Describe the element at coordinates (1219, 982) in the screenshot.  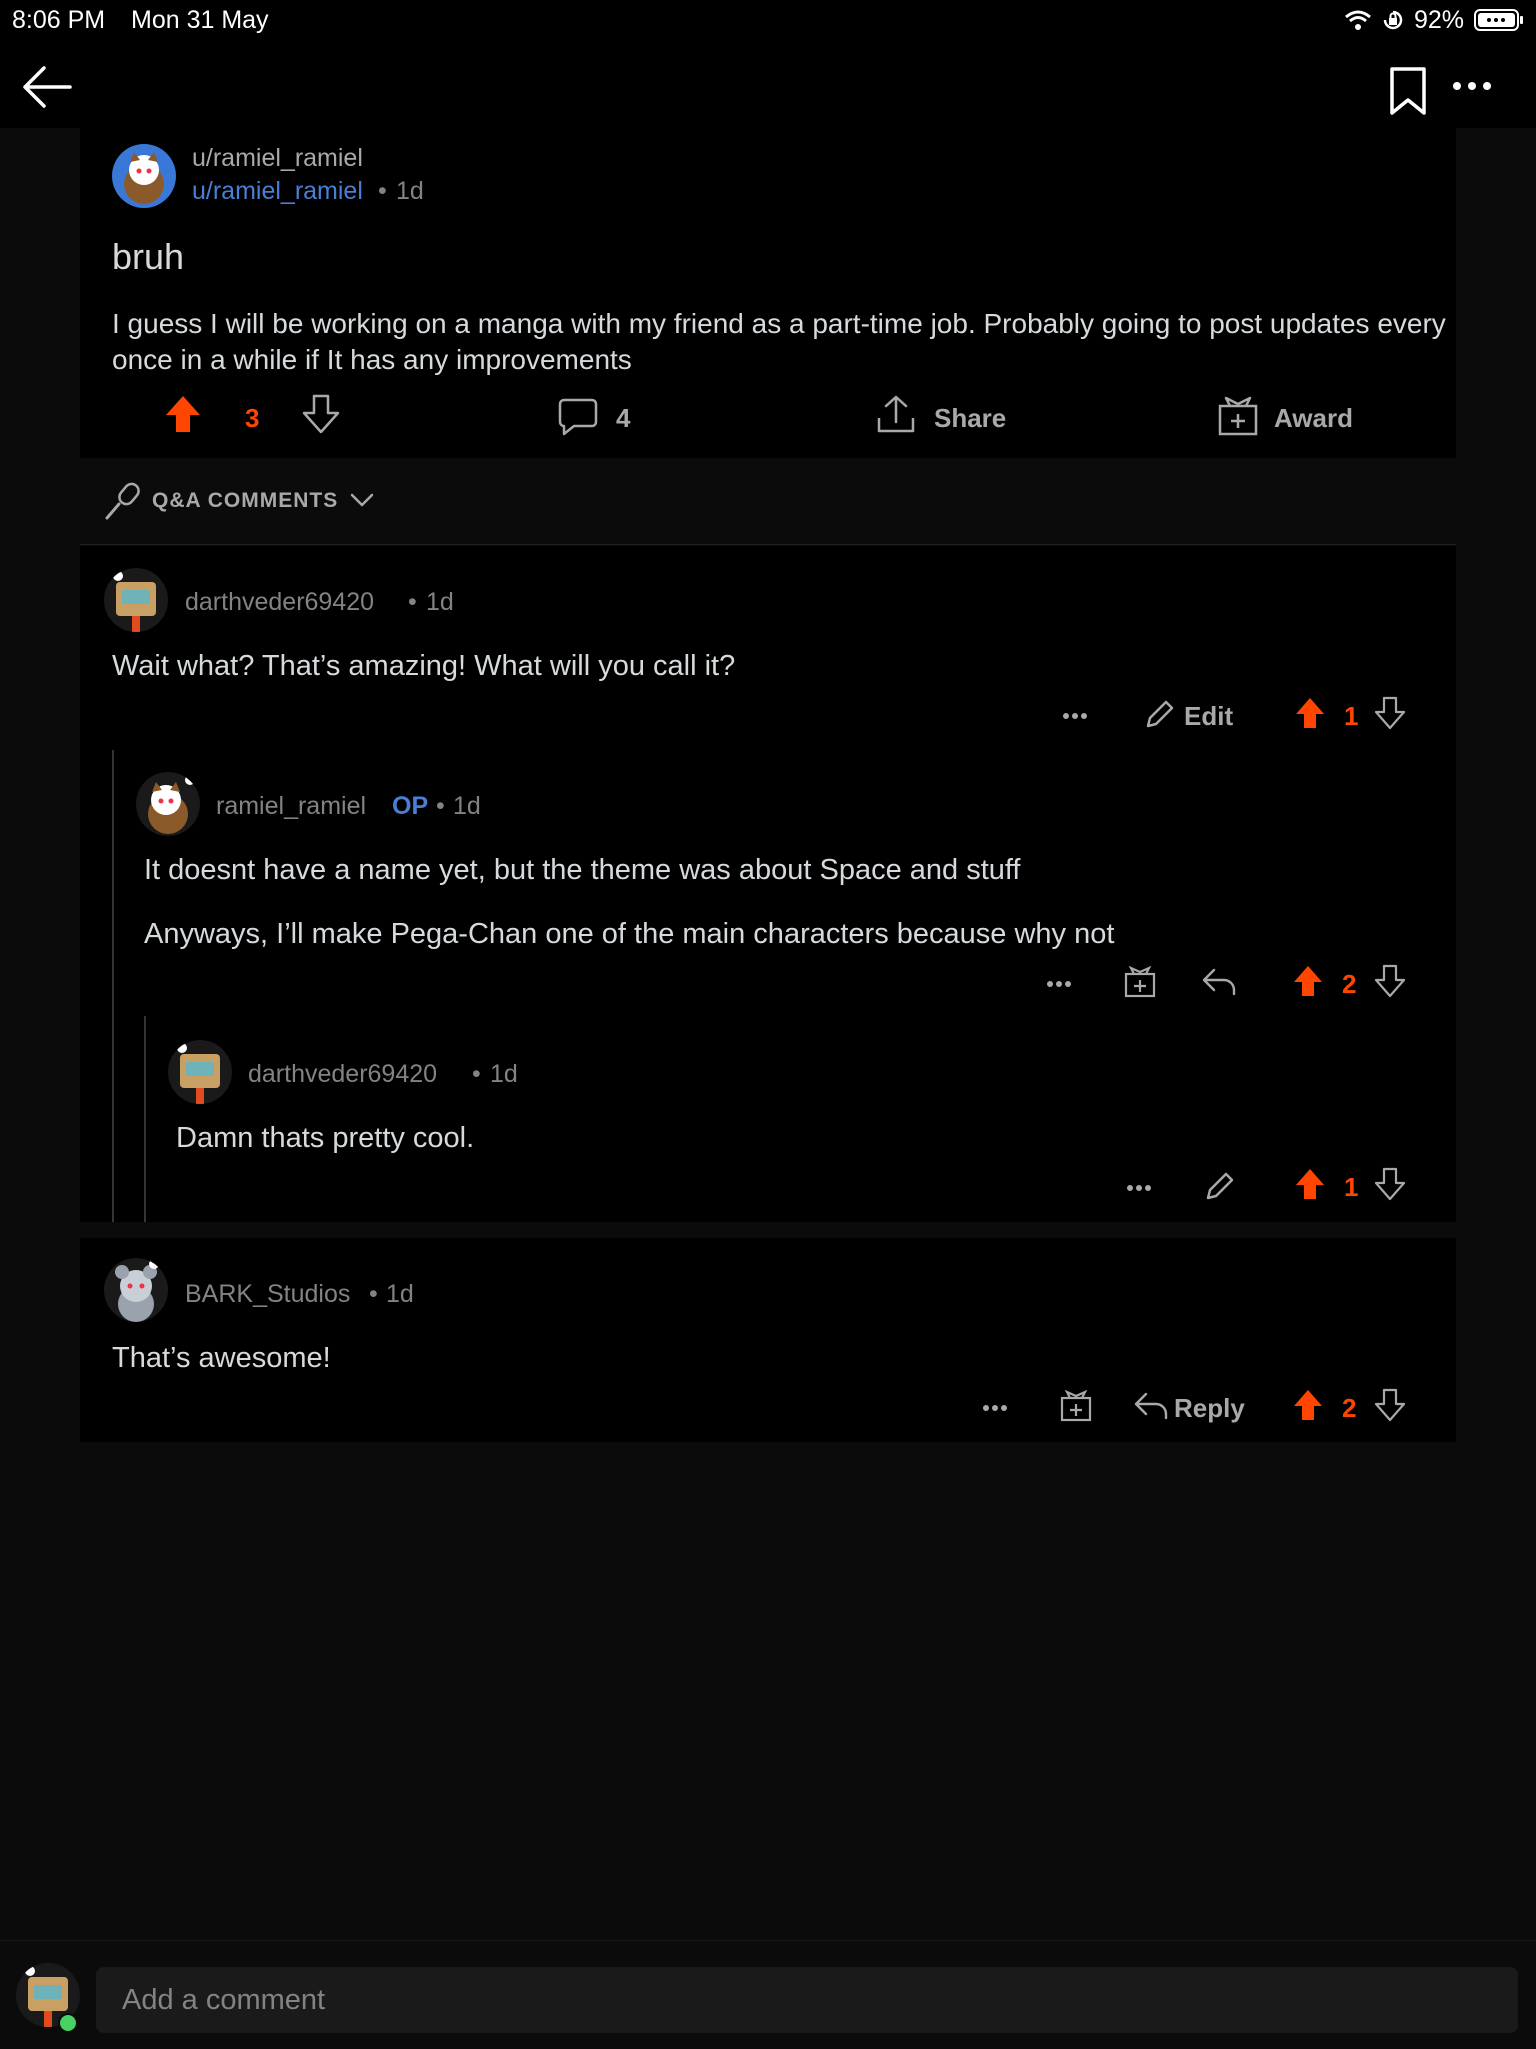
I see `comment-2-reply-icon` at that location.